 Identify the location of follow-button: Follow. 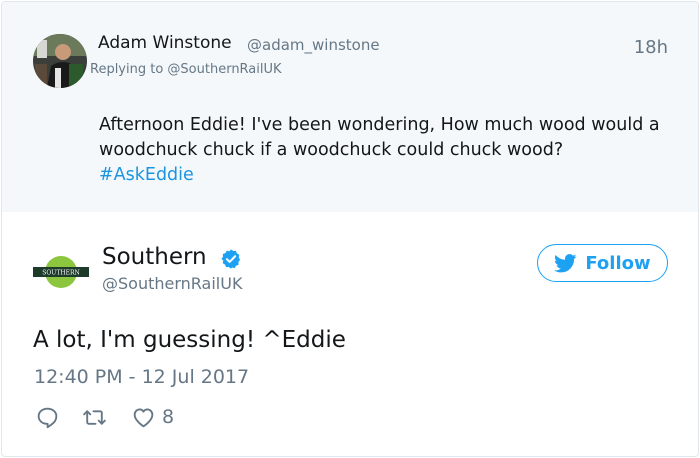
(602, 263).